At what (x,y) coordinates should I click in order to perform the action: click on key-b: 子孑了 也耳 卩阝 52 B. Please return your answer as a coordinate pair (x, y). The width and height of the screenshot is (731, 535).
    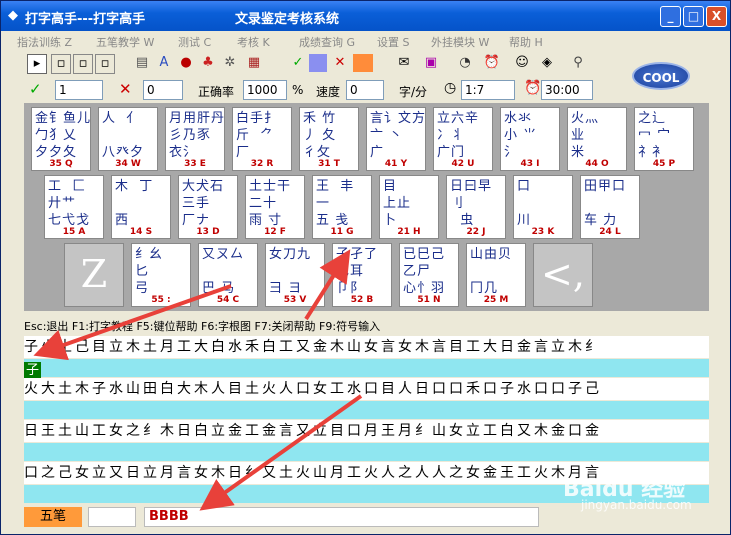
    Looking at the image, I should click on (362, 275).